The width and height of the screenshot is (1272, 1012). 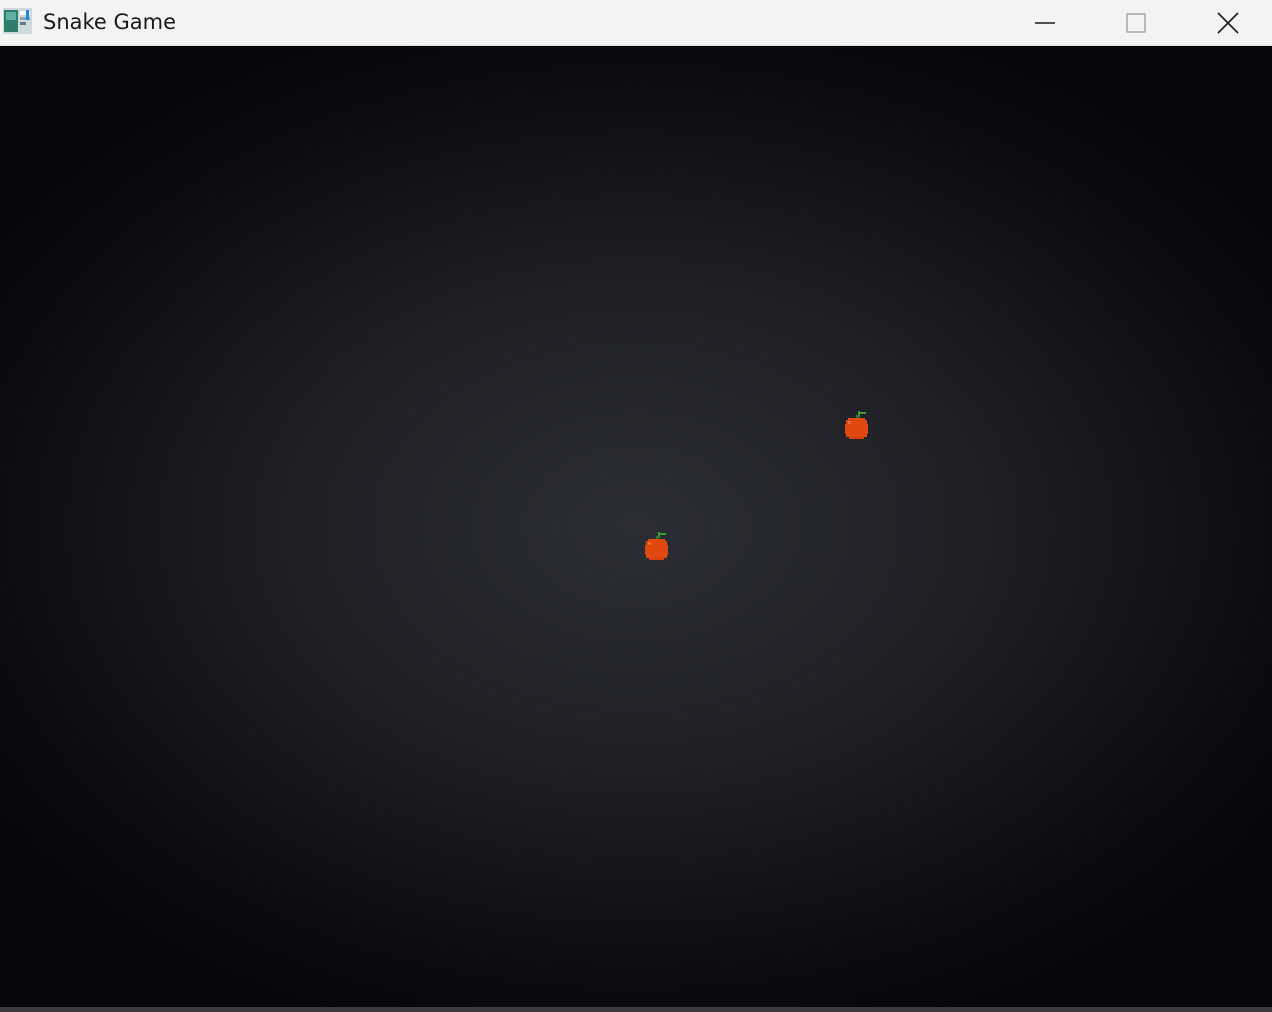 I want to click on maximize-icon, so click(x=1136, y=22).